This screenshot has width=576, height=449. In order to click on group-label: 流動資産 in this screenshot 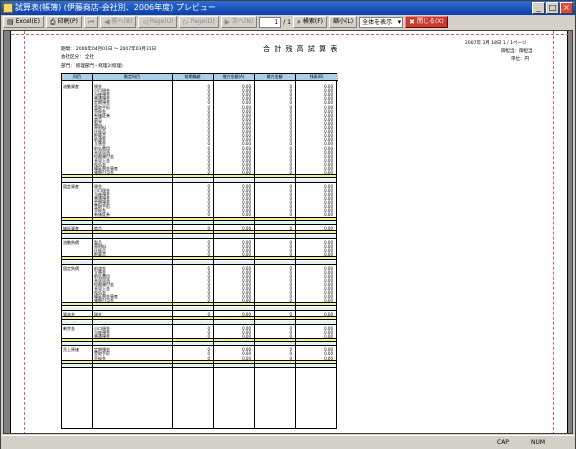, I will do `click(71, 86)`.